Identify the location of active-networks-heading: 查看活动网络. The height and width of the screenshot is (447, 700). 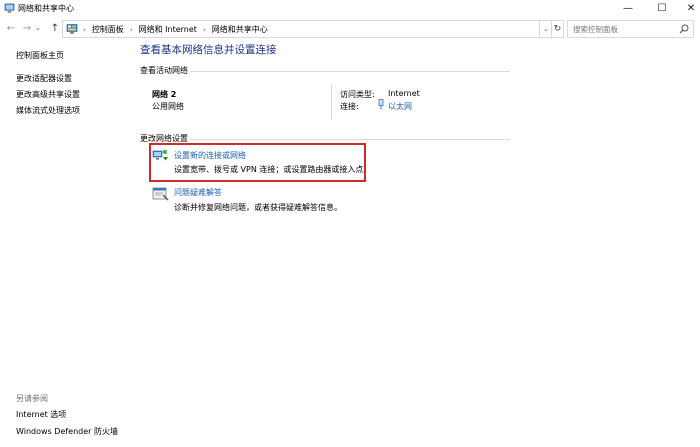
(164, 70).